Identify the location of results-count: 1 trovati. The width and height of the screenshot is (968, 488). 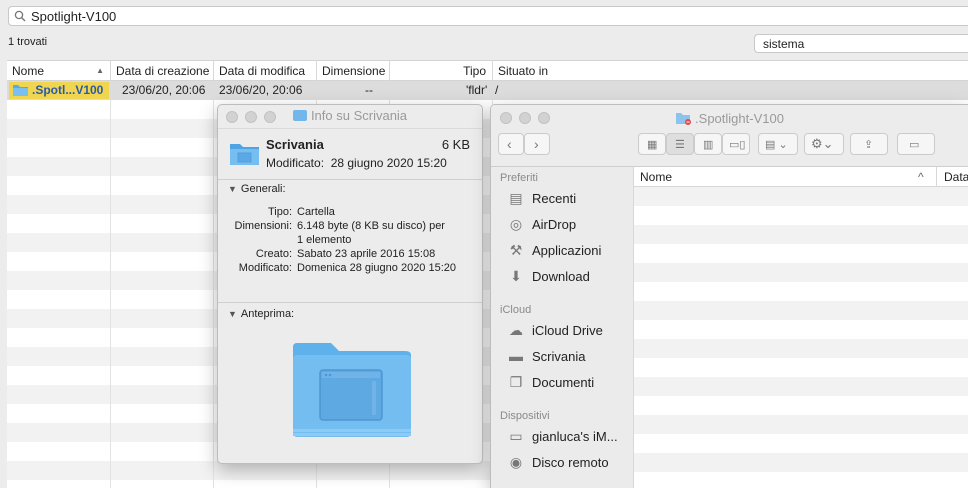
(28, 42).